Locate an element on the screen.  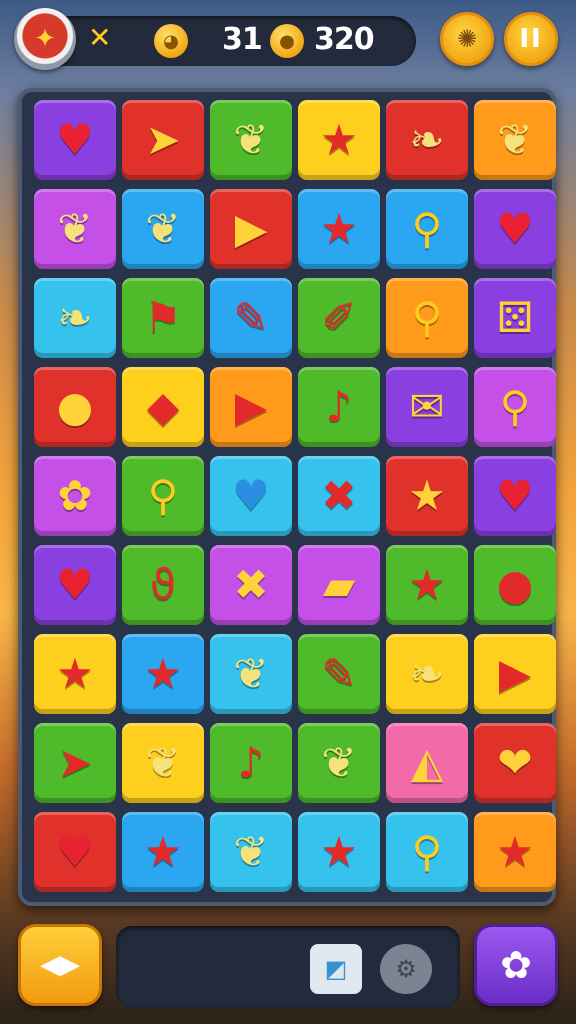
pause-button: II is located at coordinates (531, 39).